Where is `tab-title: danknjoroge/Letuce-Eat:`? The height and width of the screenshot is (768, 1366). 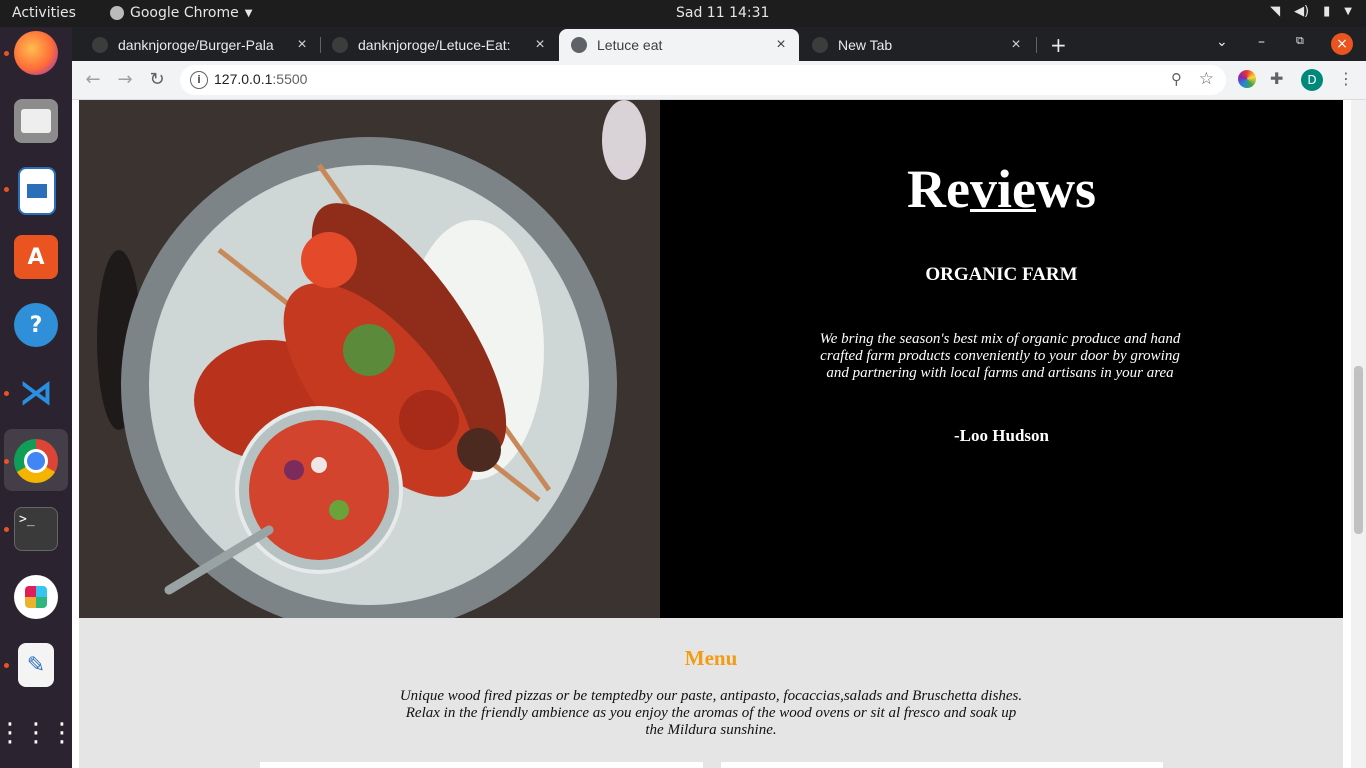
tab-title: danknjoroge/Letuce-Eat: is located at coordinates (434, 45).